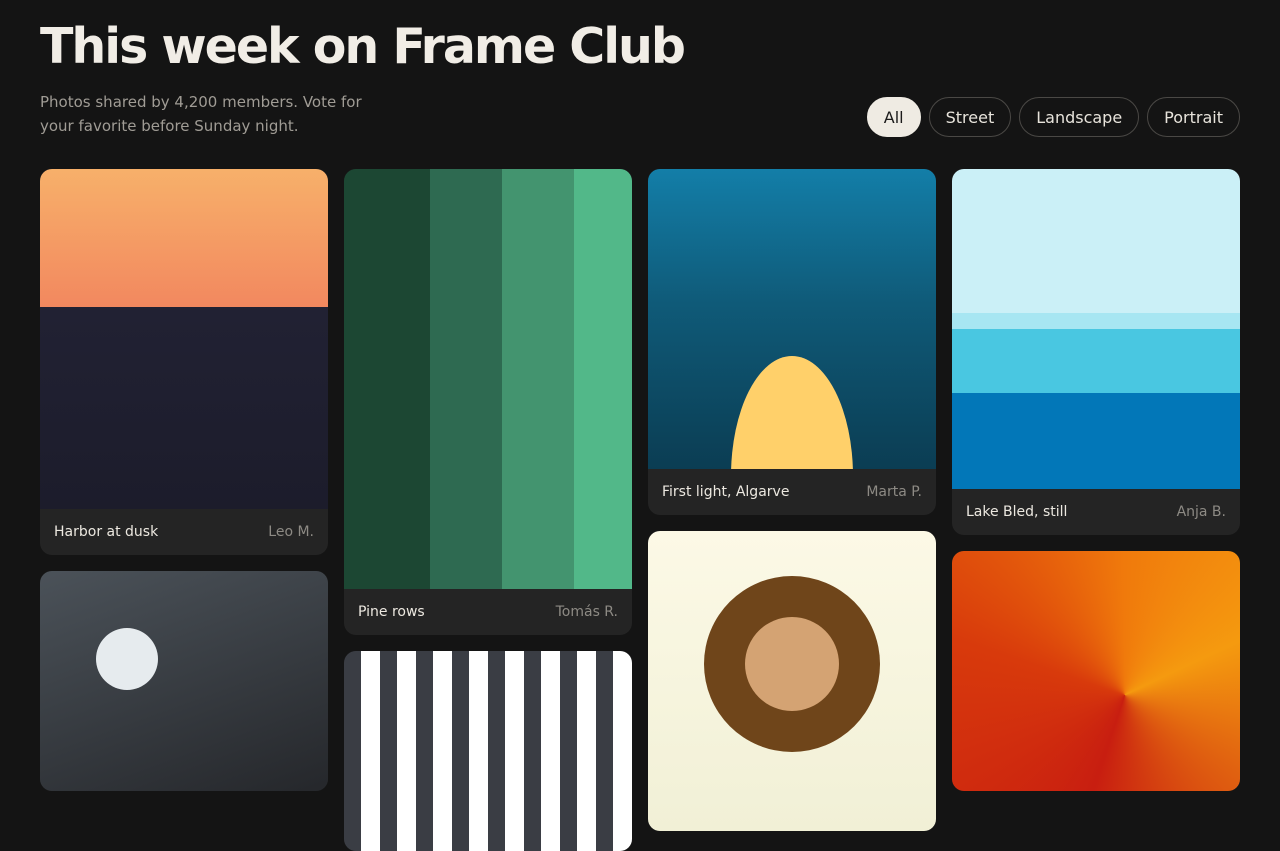 The height and width of the screenshot is (851, 1280). Describe the element at coordinates (391, 612) in the screenshot. I see `photo-title: Pine rows` at that location.